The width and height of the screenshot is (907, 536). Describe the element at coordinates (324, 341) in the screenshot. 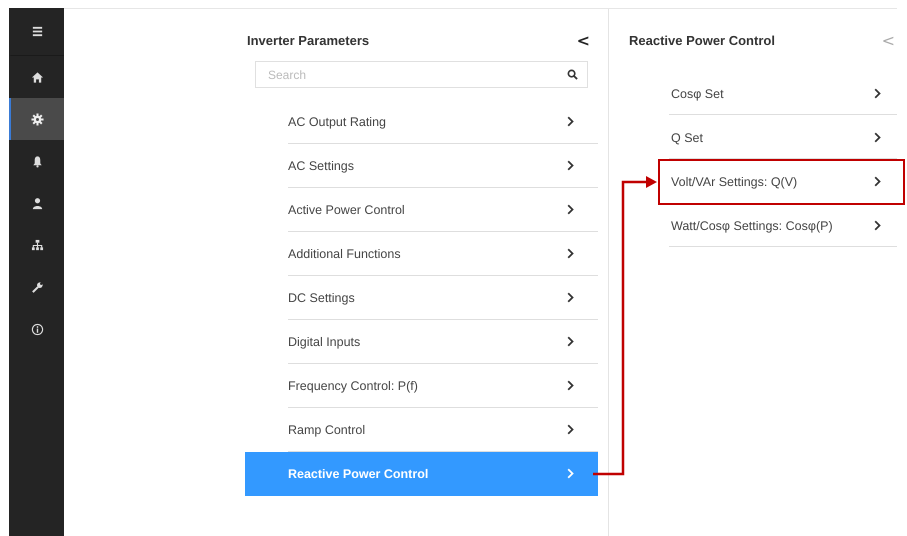

I see `item-label: Digital Inputs` at that location.